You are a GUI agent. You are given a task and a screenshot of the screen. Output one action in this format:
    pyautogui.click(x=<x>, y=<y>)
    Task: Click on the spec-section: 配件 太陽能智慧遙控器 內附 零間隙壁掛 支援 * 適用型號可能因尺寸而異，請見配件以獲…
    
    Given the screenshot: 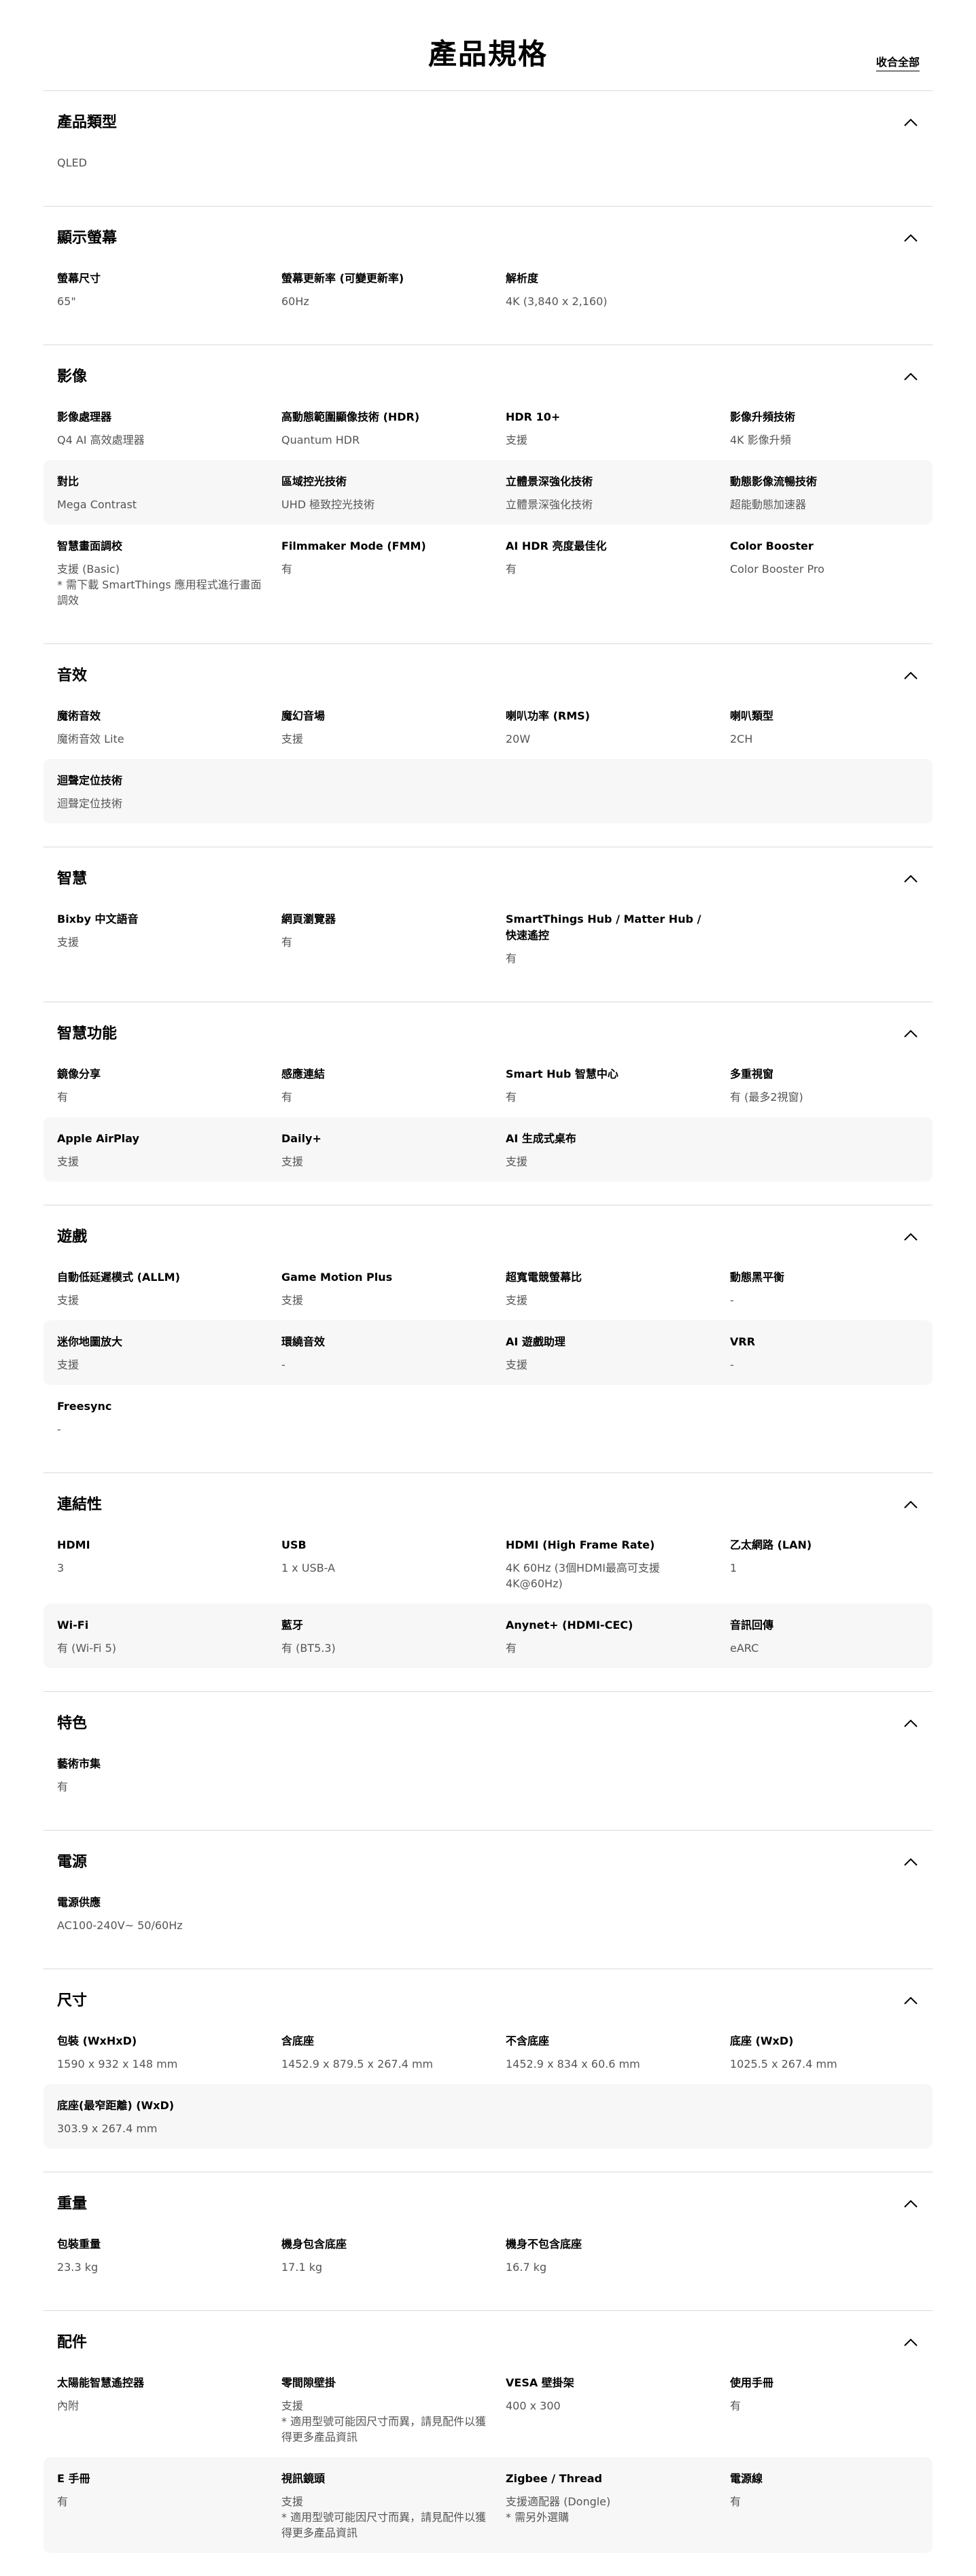 What is the action you would take?
    pyautogui.click(x=488, y=2443)
    